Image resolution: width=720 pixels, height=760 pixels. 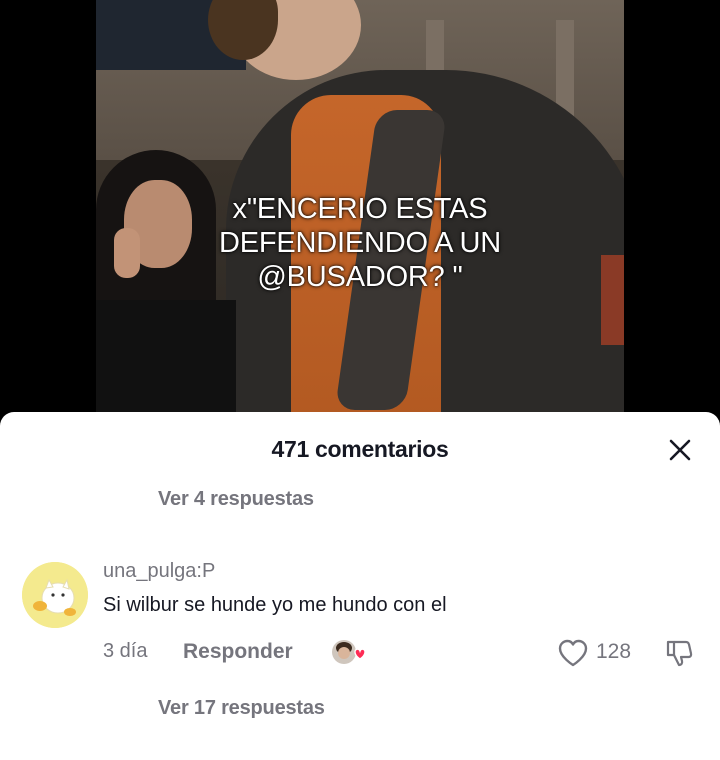 I want to click on comment-actions: 3 día Responder 128, so click(x=403, y=653).